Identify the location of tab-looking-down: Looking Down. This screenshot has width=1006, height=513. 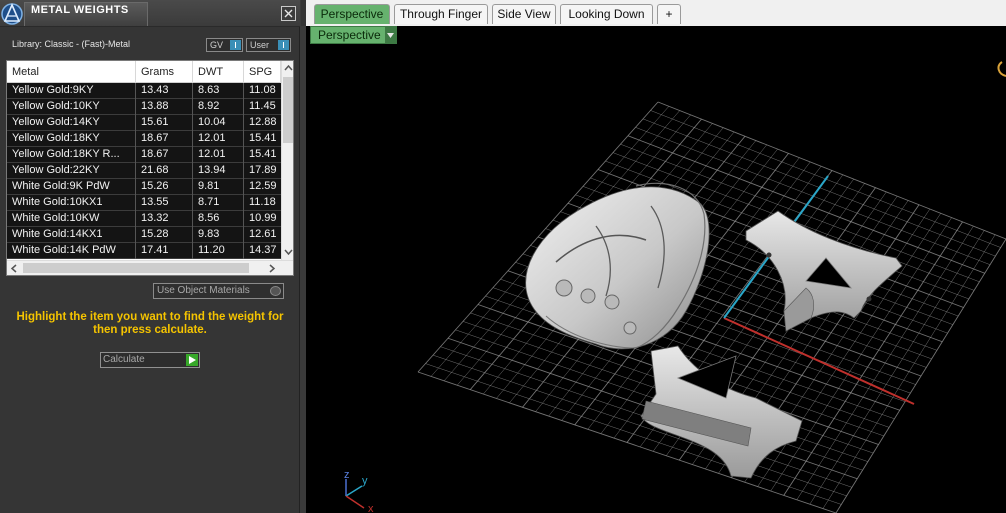
(606, 14).